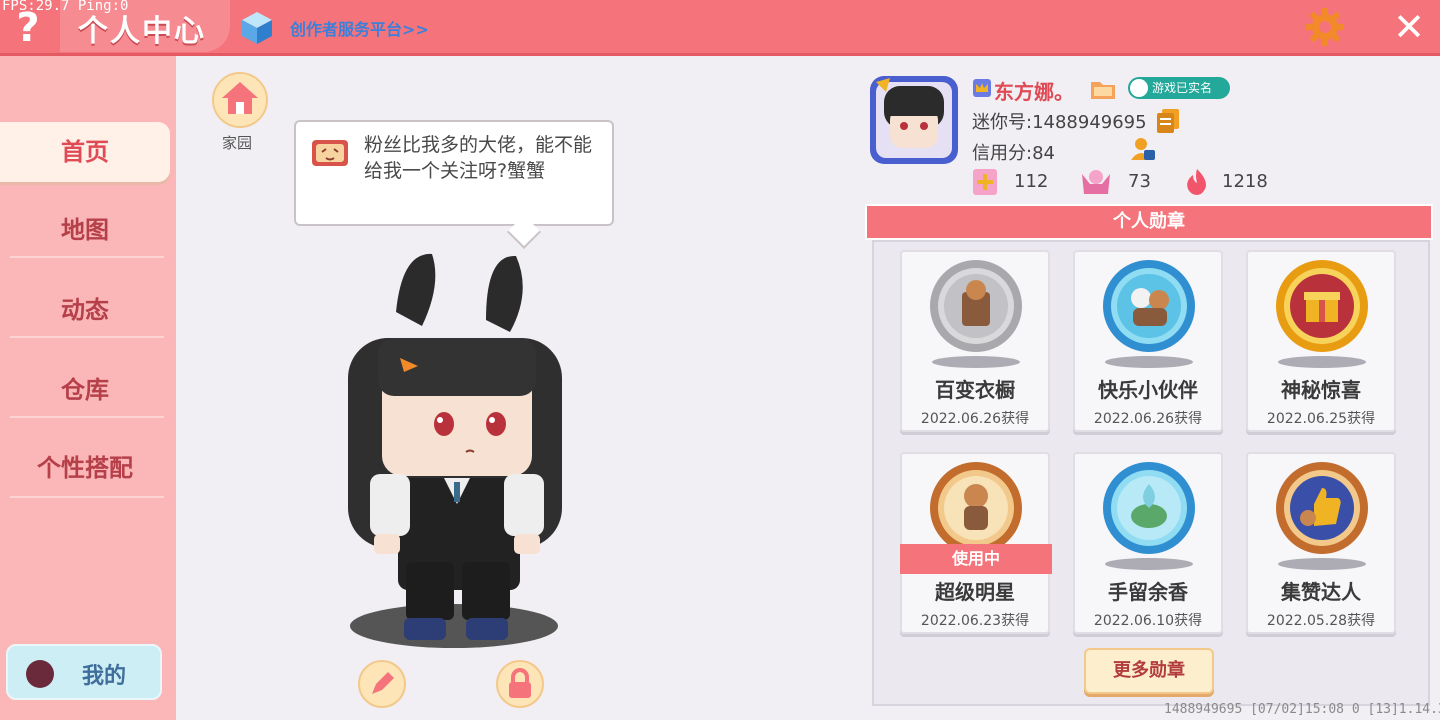  I want to click on medal-card-happy-buddy: 快乐小伙伴 2022.06.26获得, so click(1148, 341).